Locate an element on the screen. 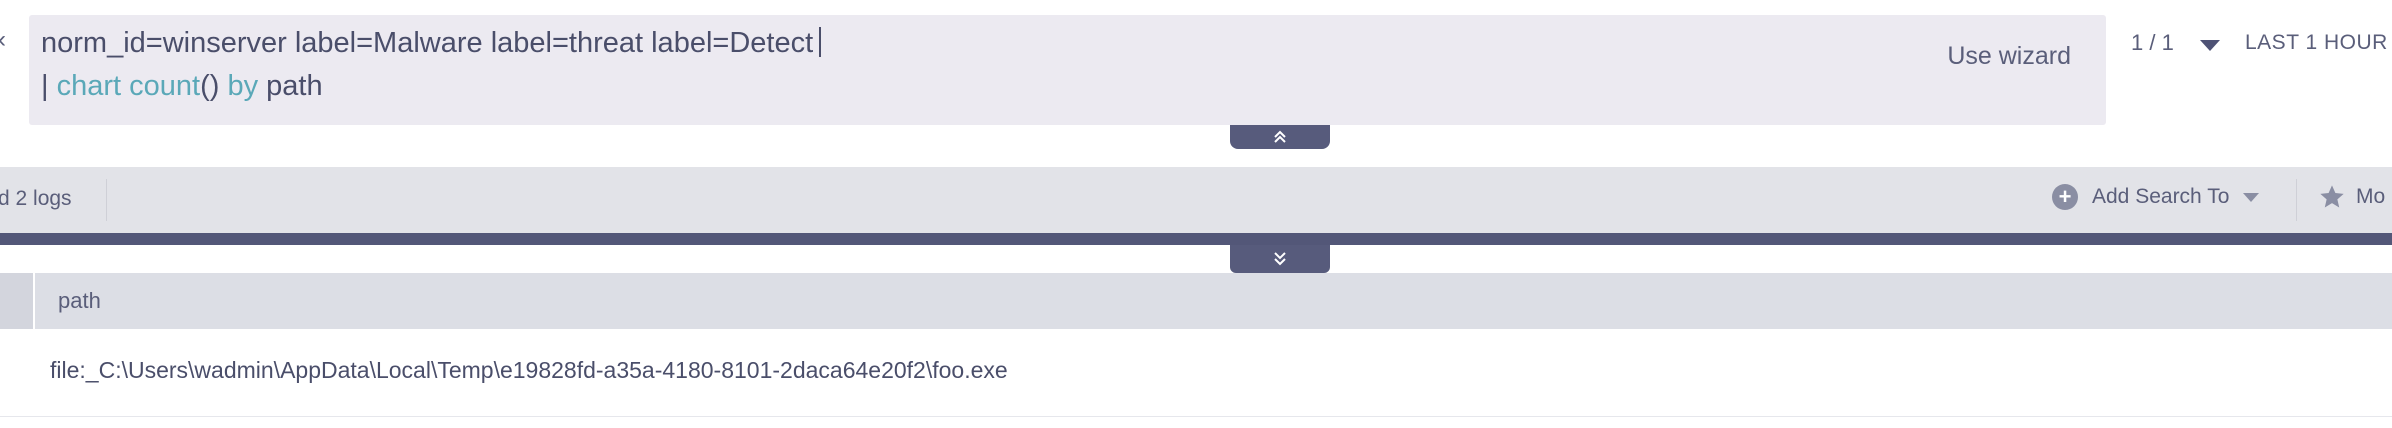 Image resolution: width=2392 pixels, height=428 pixels. header-gutter is located at coordinates (17, 301).